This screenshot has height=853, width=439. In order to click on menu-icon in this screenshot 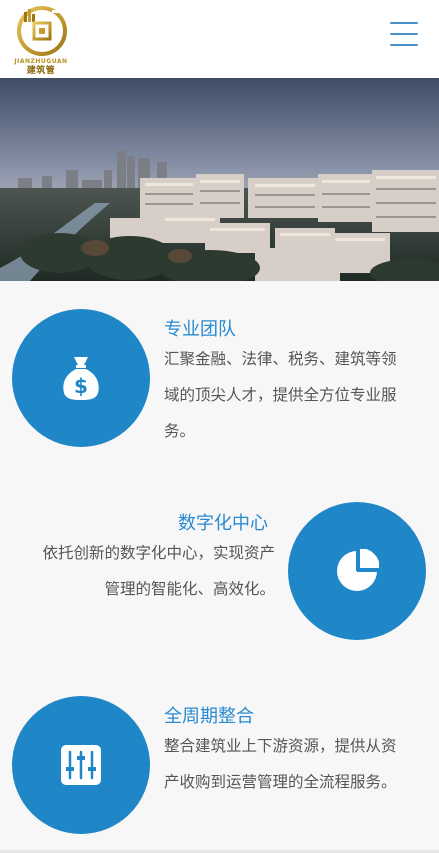, I will do `click(405, 35)`.